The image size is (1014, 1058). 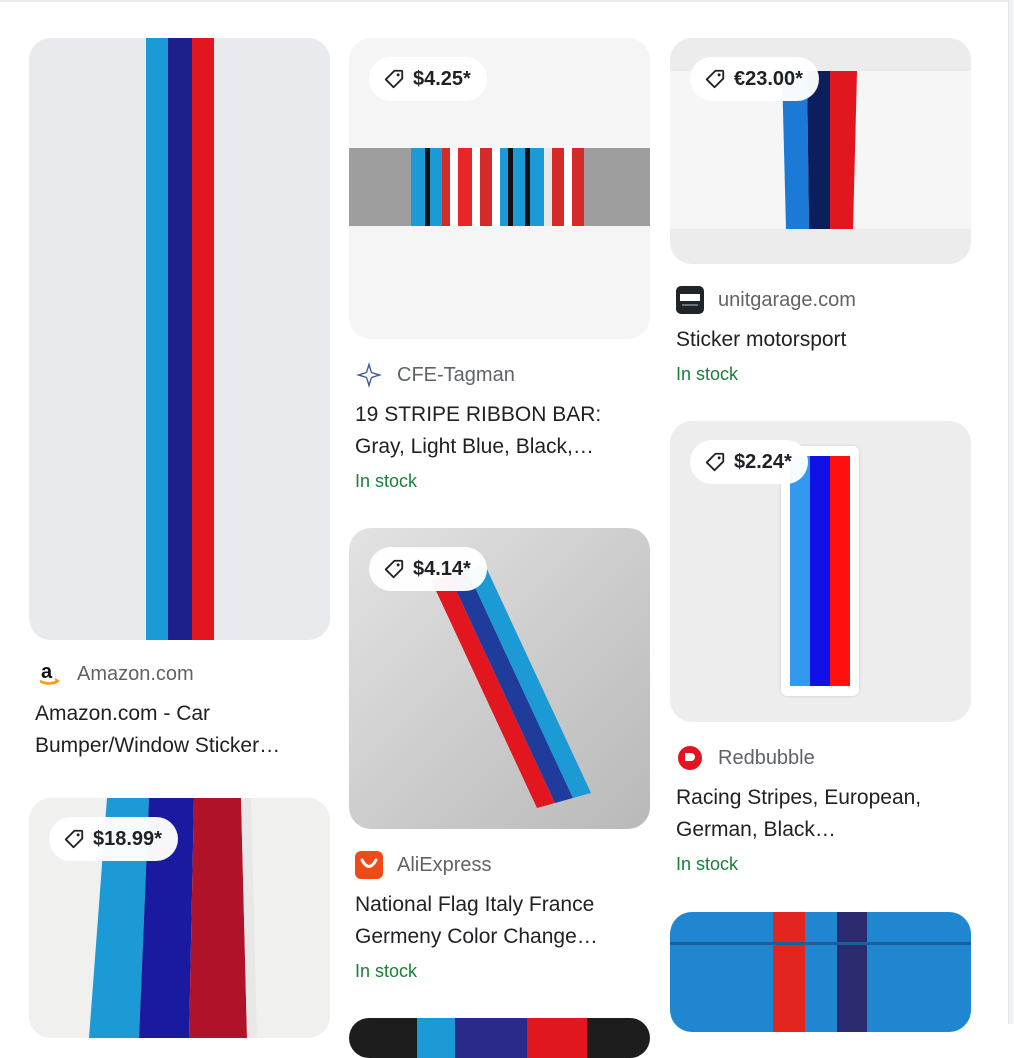 I want to click on source-name: Redbubble, so click(x=766, y=757).